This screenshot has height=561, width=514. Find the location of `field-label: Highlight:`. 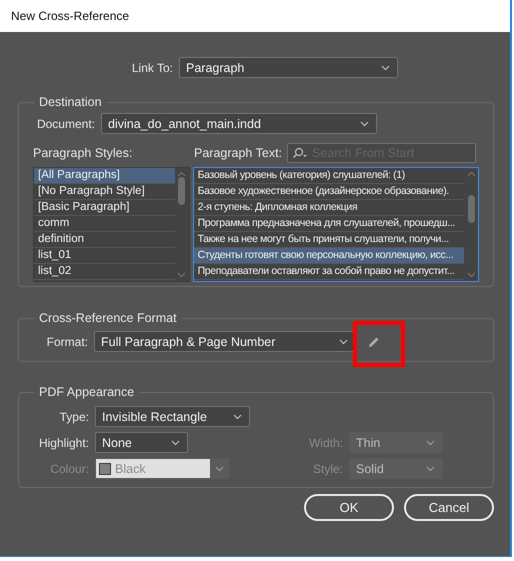

field-label: Highlight: is located at coordinates (63, 443).